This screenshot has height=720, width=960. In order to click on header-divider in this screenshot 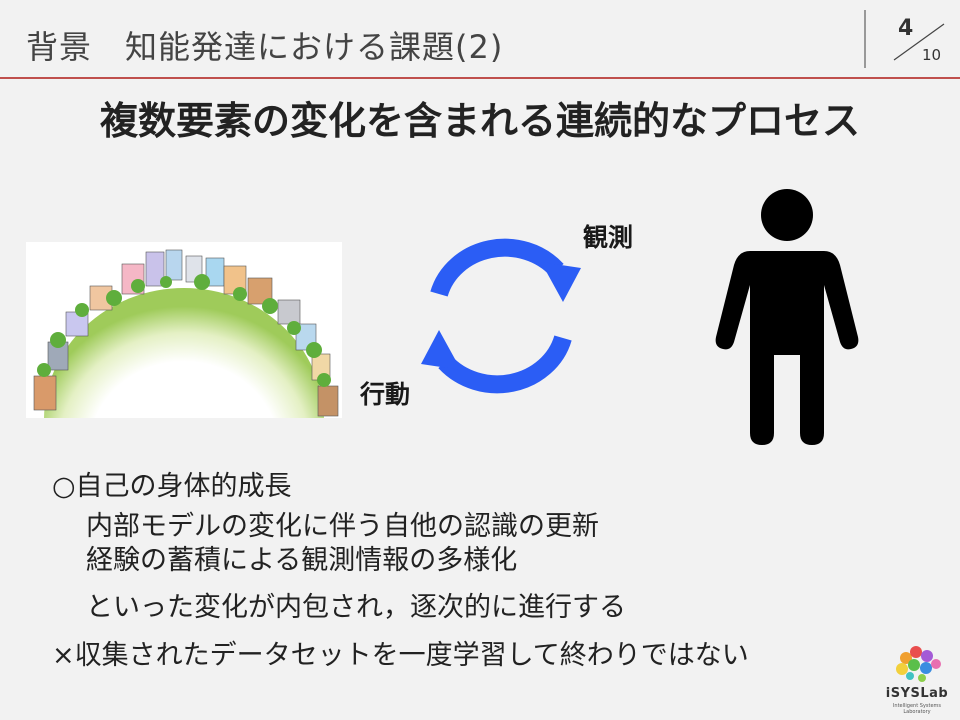, I will do `click(480, 78)`.